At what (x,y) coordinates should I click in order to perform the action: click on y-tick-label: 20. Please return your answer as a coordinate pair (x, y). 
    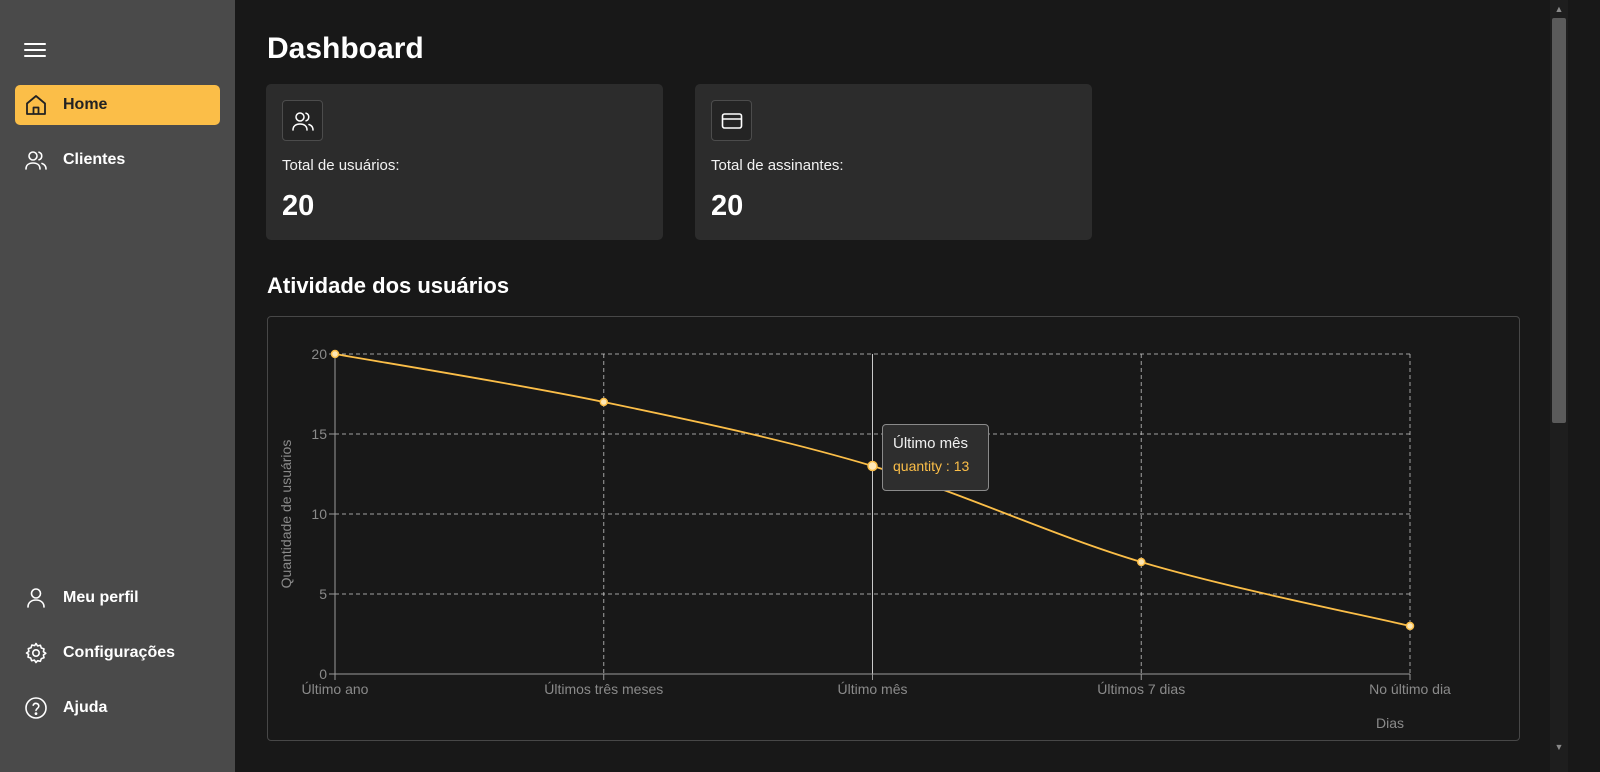
    Looking at the image, I should click on (319, 354).